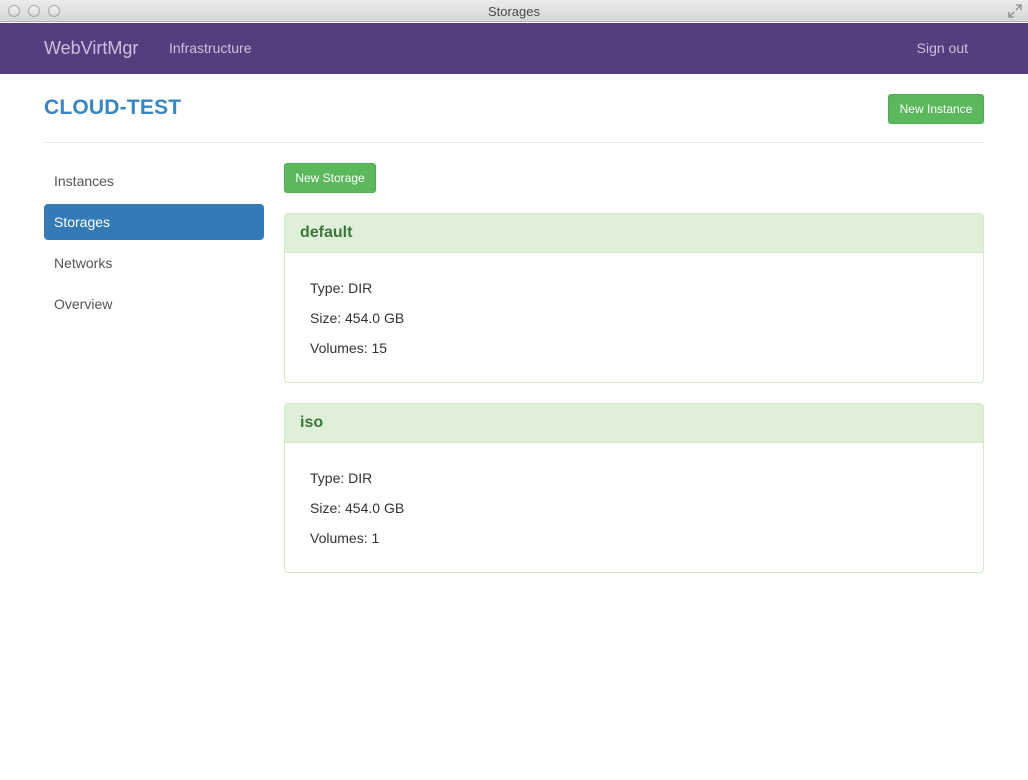  Describe the element at coordinates (154, 304) in the screenshot. I see `sidebar-item-overview: Overview` at that location.